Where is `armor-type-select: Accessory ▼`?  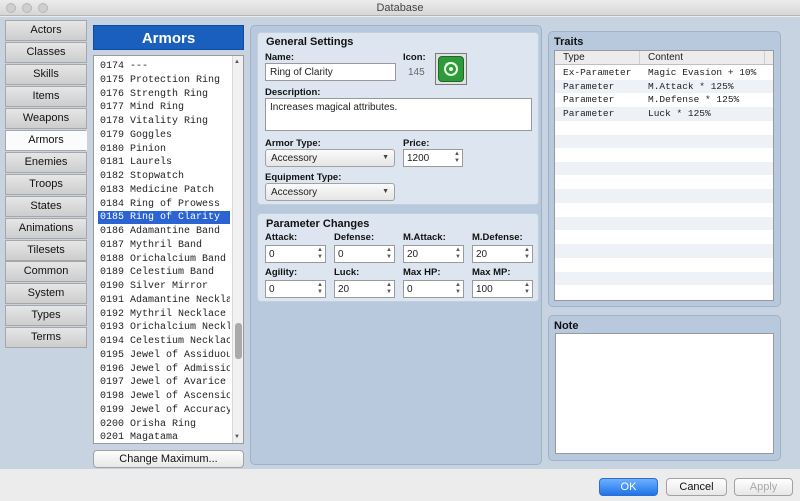 armor-type-select: Accessory ▼ is located at coordinates (330, 158).